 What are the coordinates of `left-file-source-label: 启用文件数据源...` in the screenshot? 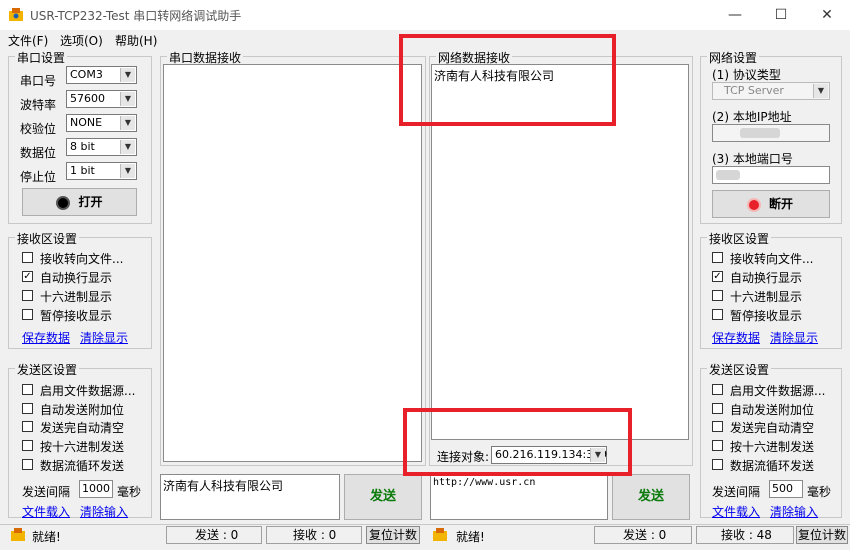 It's located at (88, 391).